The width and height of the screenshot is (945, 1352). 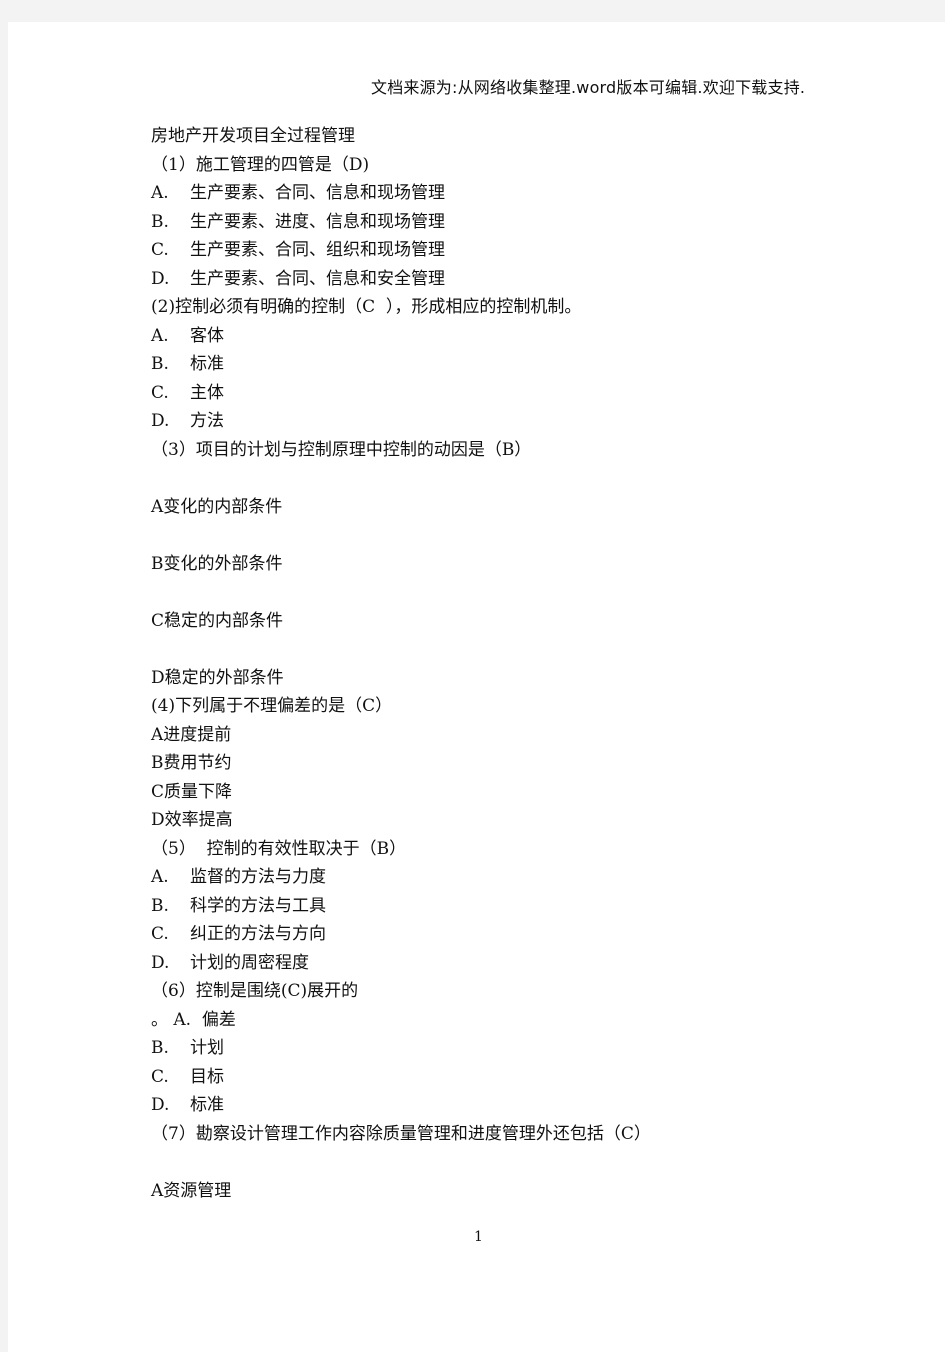 I want to click on answer-option: C. 纠正的方法与方向, so click(x=501, y=934).